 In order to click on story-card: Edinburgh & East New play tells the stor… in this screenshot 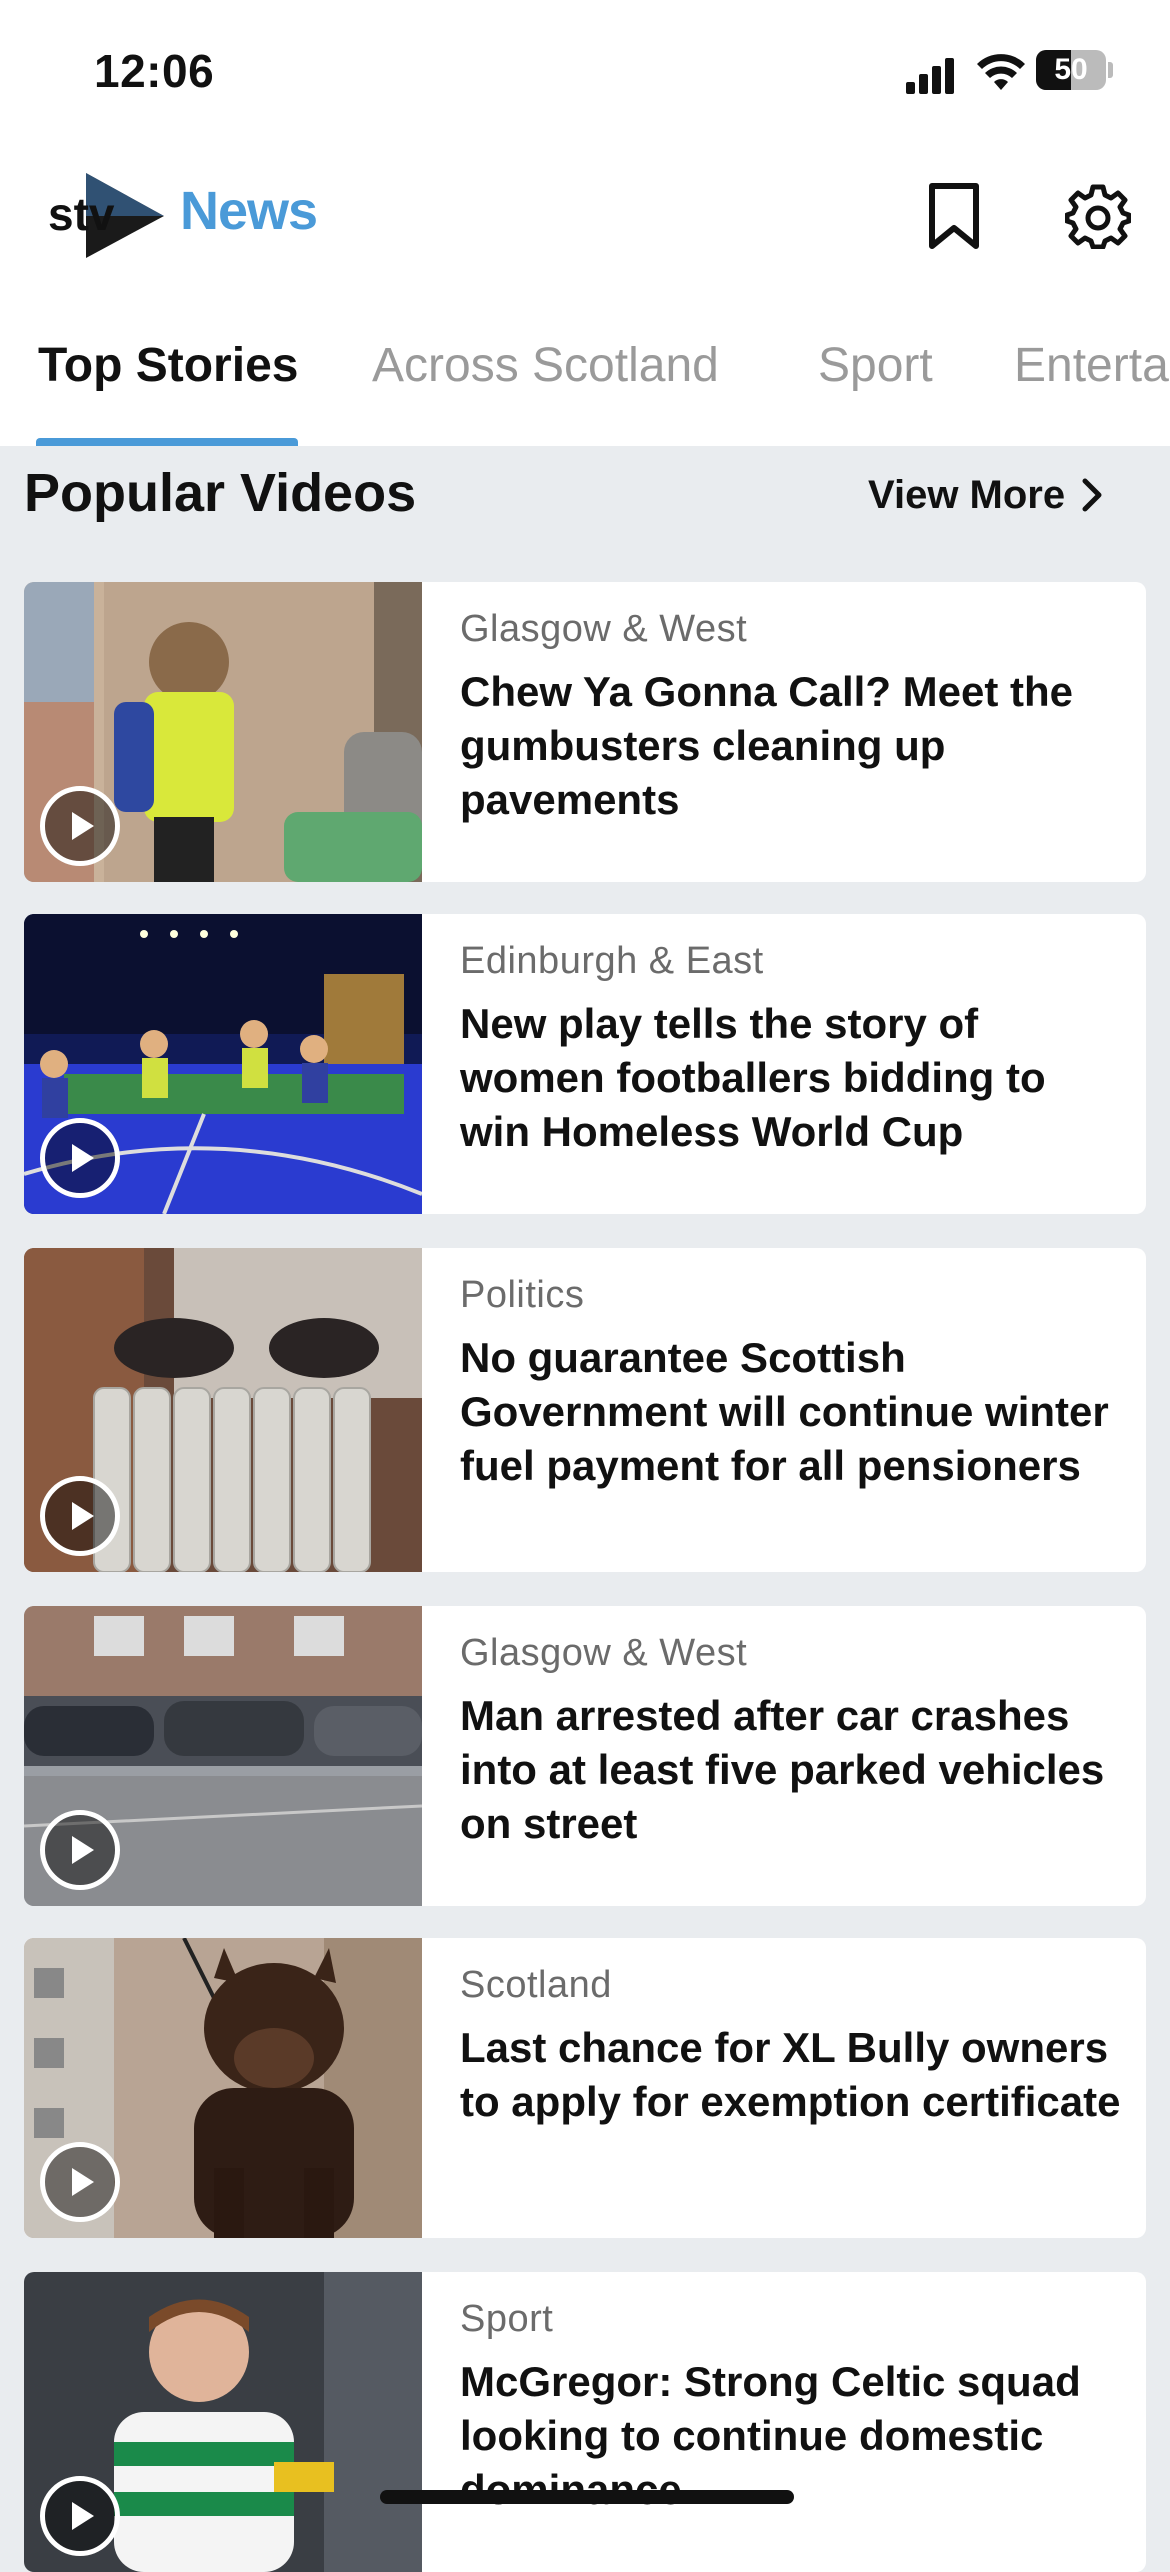, I will do `click(585, 1064)`.